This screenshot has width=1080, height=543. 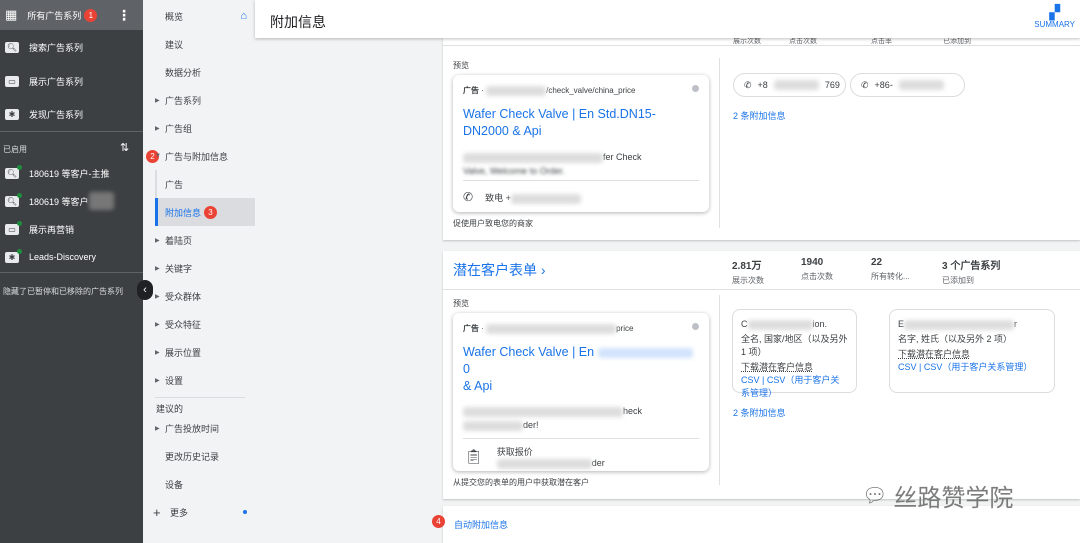 I want to click on all-campaigns-label: 所有广告系列, so click(x=54, y=15).